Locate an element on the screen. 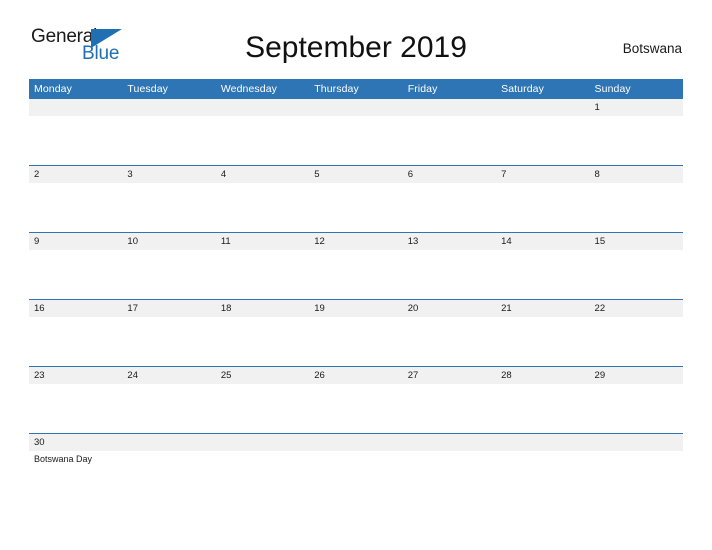 The width and height of the screenshot is (712, 550). calendar-week-row: 30 Botswana Day is located at coordinates (356, 466).